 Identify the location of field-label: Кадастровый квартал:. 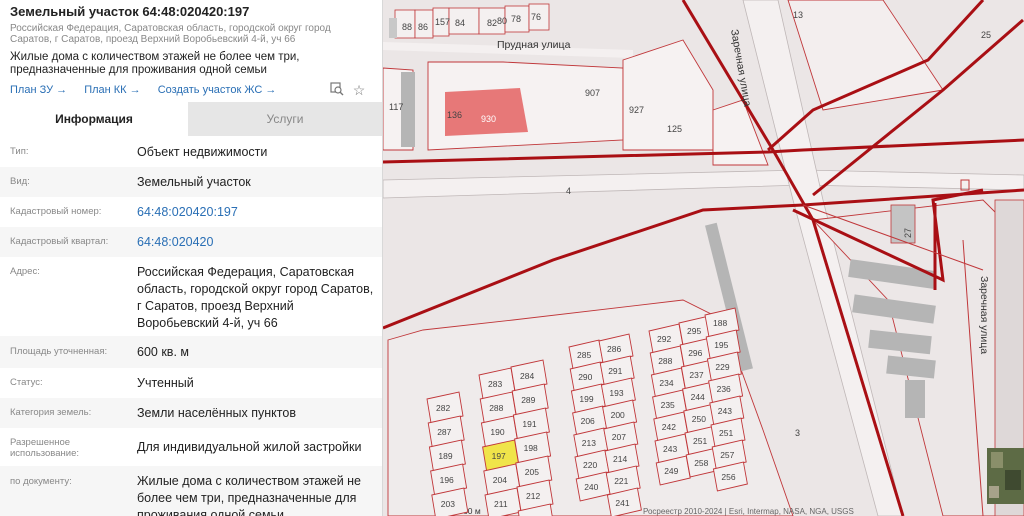
(59, 241).